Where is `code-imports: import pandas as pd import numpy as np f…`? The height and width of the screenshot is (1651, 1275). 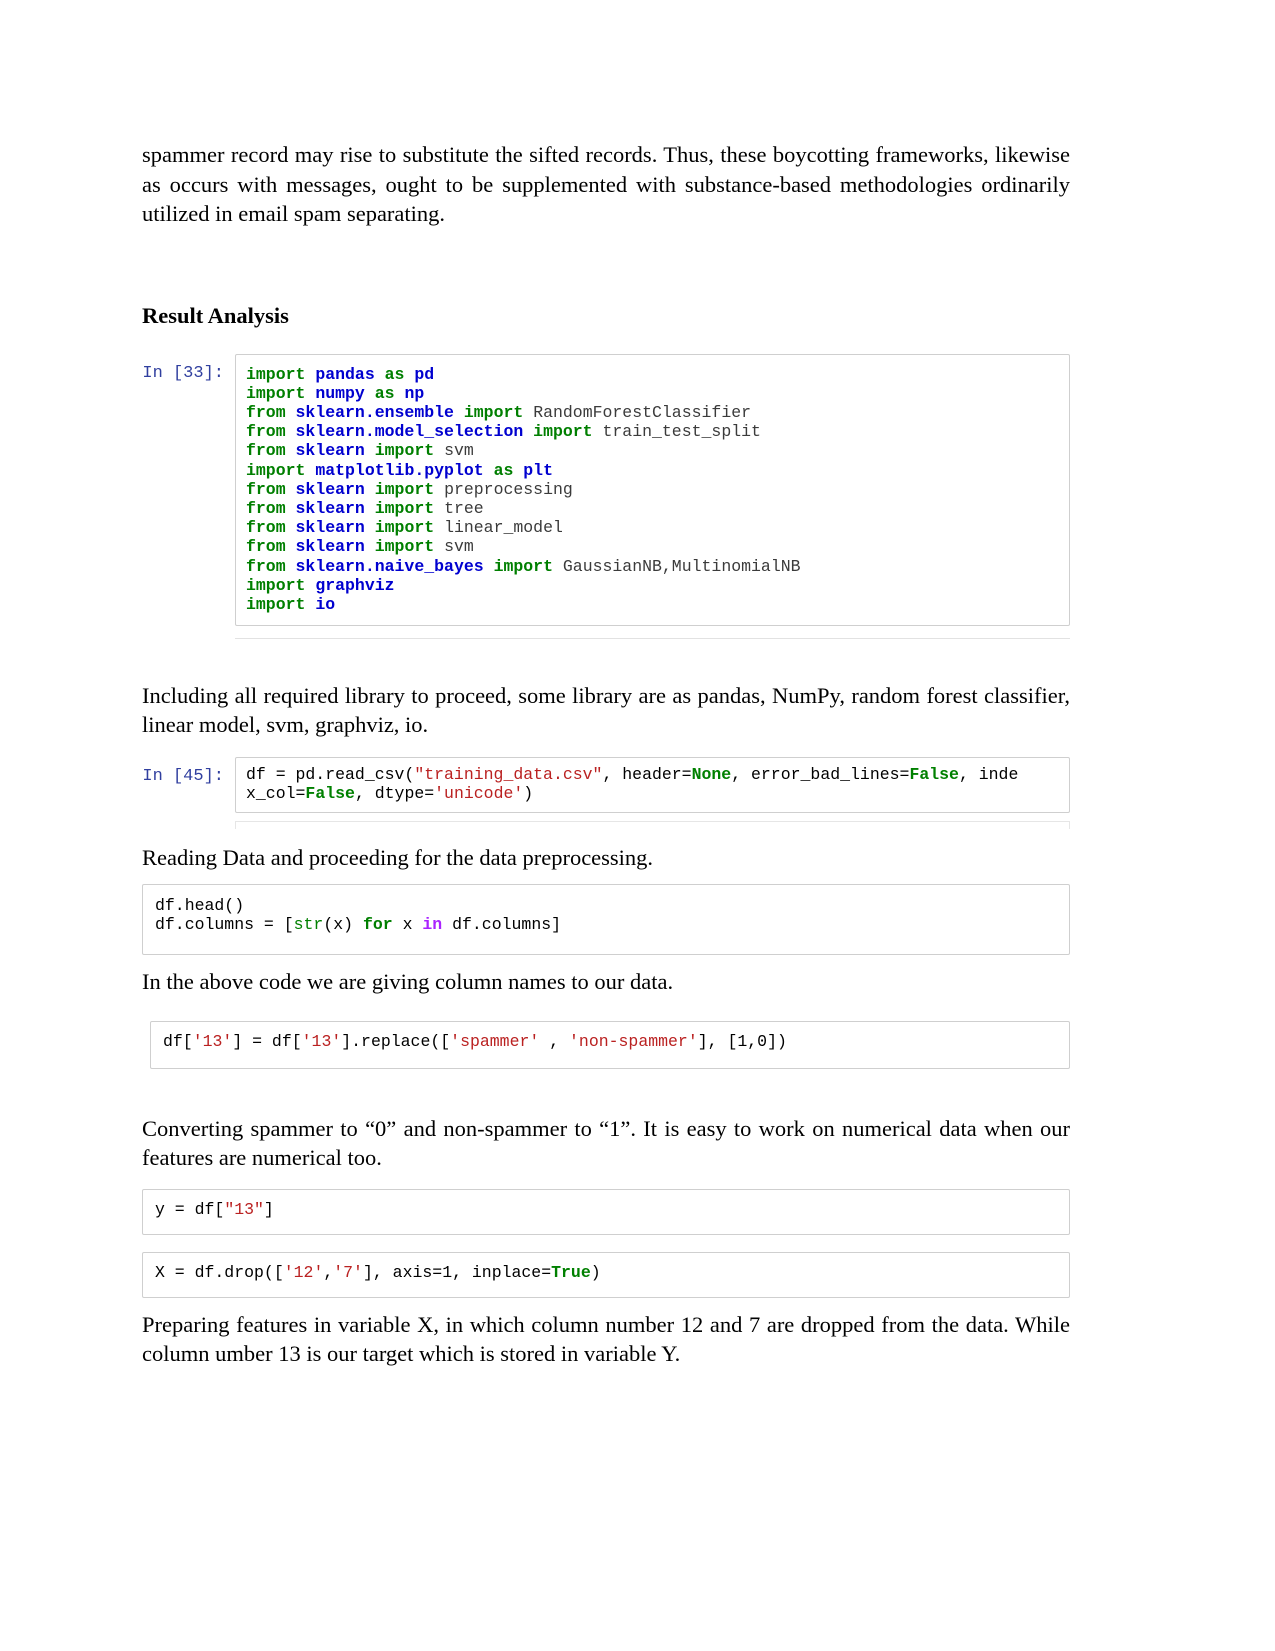 code-imports: import pandas as pd import numpy as np f… is located at coordinates (523, 489).